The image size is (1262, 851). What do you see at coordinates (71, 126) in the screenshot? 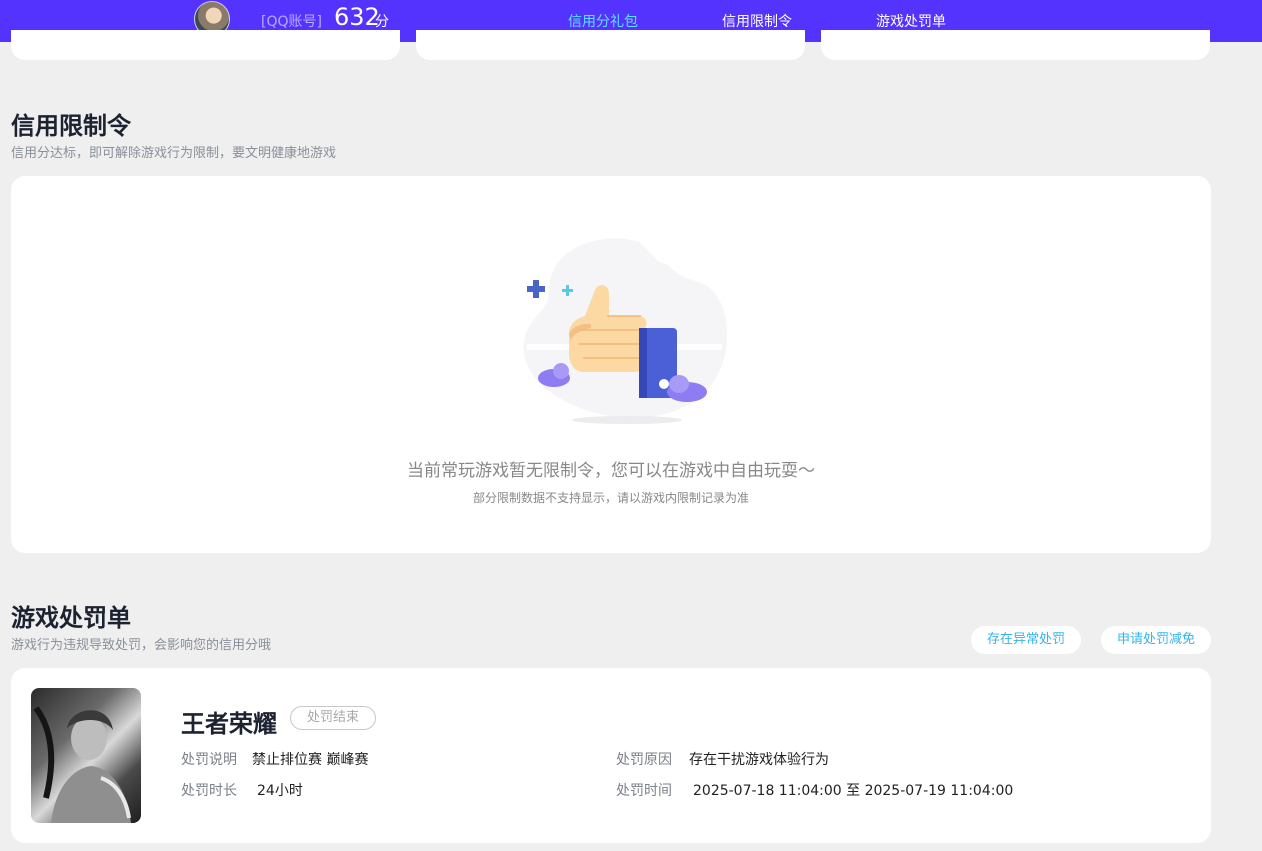
I see `restriction-section-title: 信用限制令` at bounding box center [71, 126].